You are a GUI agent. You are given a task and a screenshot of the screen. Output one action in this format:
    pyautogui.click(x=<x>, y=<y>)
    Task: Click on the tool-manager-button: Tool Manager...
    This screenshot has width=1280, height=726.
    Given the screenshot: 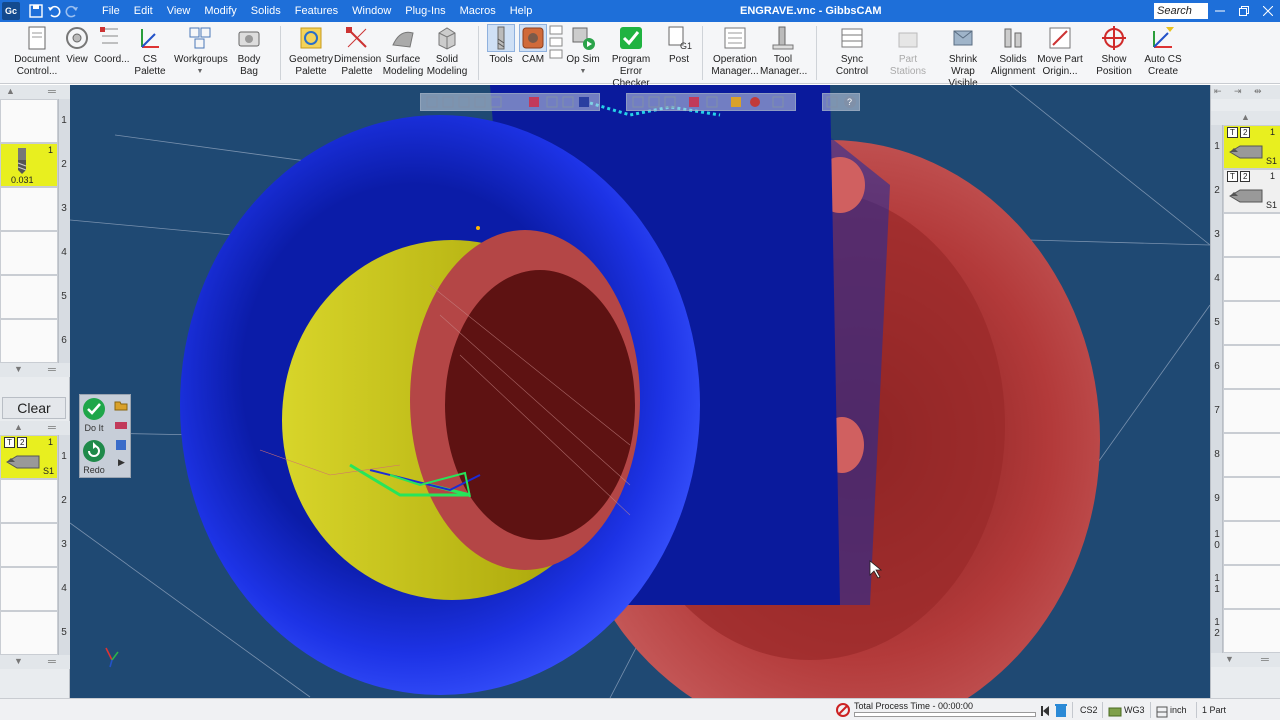 What is the action you would take?
    pyautogui.click(x=783, y=51)
    